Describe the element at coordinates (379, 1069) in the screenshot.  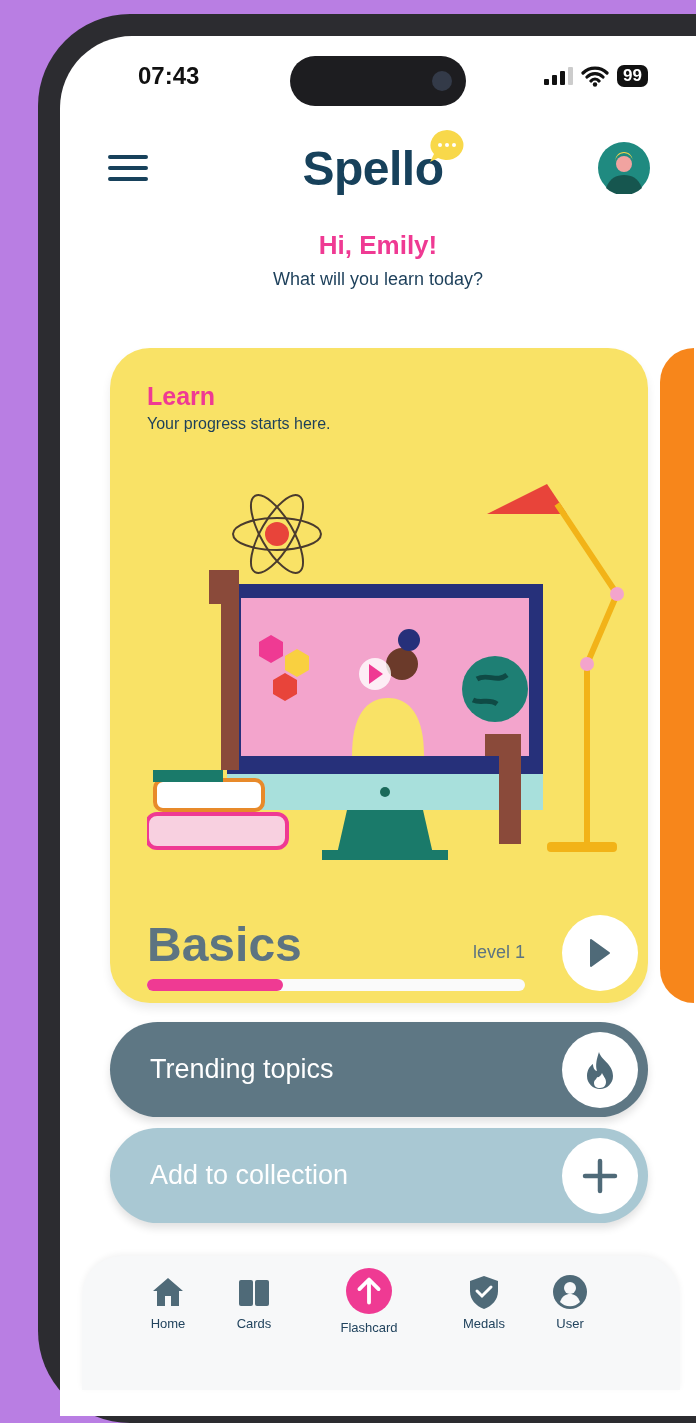
I see `trending-topics-button: Trending topics` at that location.